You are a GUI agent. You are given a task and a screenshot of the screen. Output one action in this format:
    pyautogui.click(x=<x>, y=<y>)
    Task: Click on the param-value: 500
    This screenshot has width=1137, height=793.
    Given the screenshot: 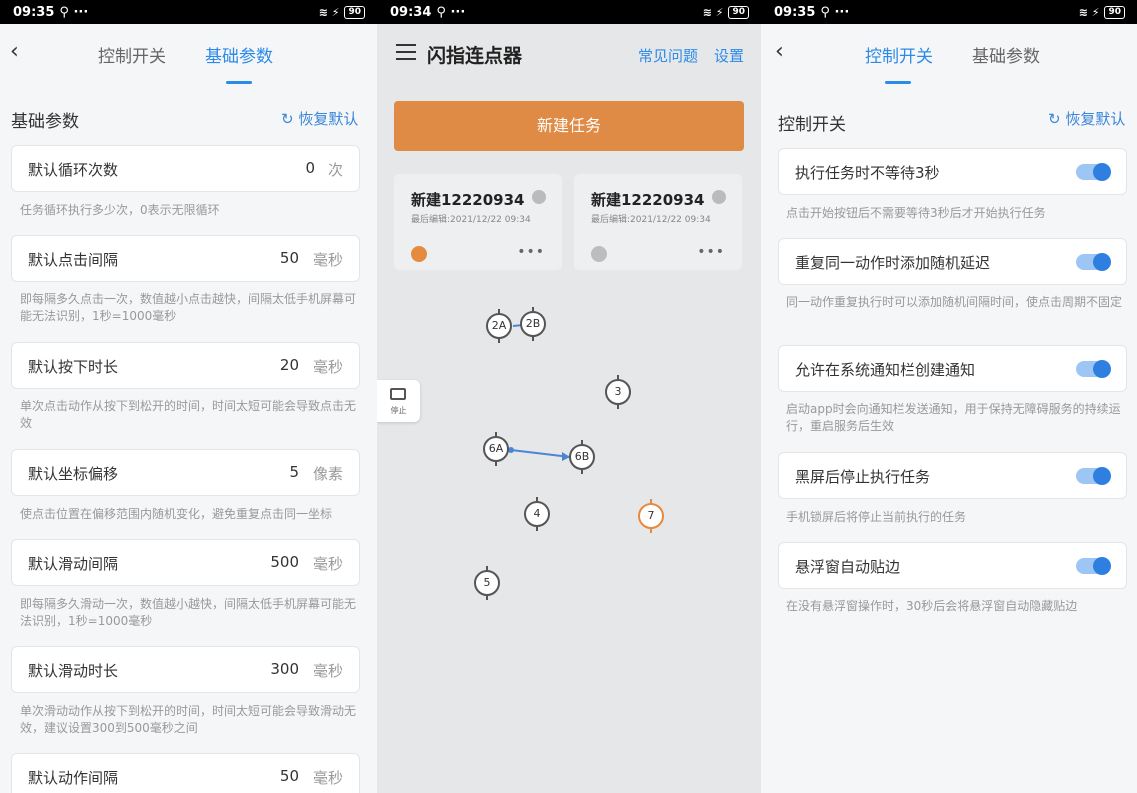 What is the action you would take?
    pyautogui.click(x=284, y=562)
    